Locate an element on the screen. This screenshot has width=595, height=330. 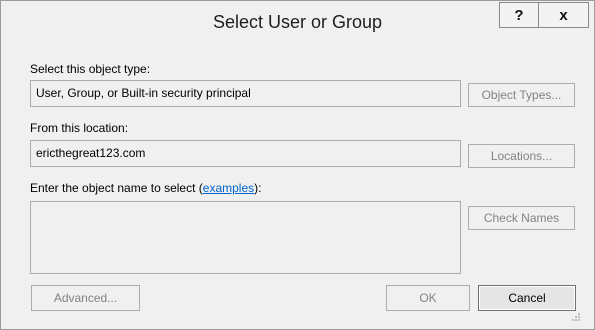
cancel-button: Cancel is located at coordinates (527, 298).